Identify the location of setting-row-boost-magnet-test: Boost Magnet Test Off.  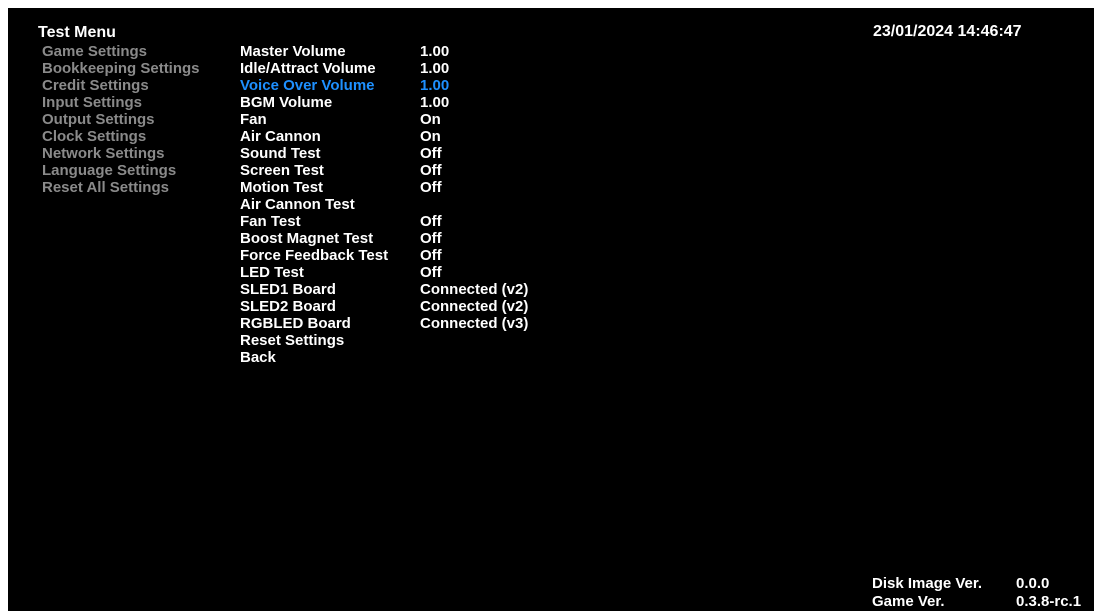
(341, 238).